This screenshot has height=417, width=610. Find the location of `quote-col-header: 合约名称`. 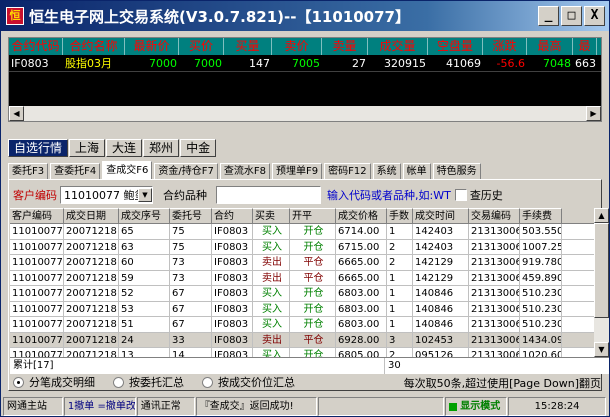

quote-col-header: 合约名称 is located at coordinates (94, 46).